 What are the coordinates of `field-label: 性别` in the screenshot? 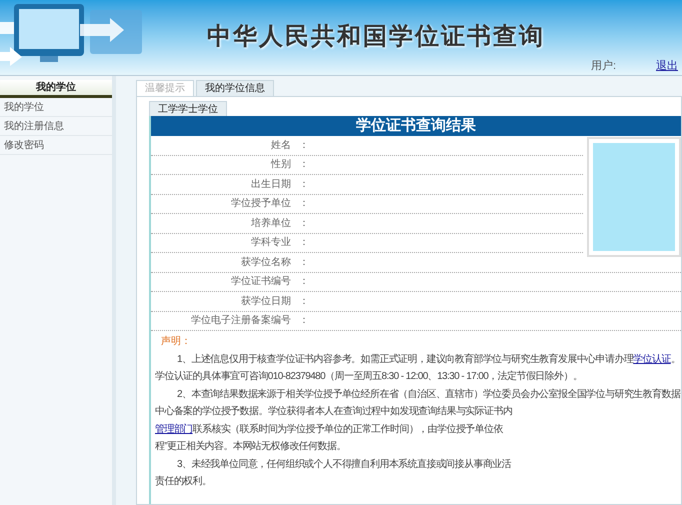 It's located at (280, 165).